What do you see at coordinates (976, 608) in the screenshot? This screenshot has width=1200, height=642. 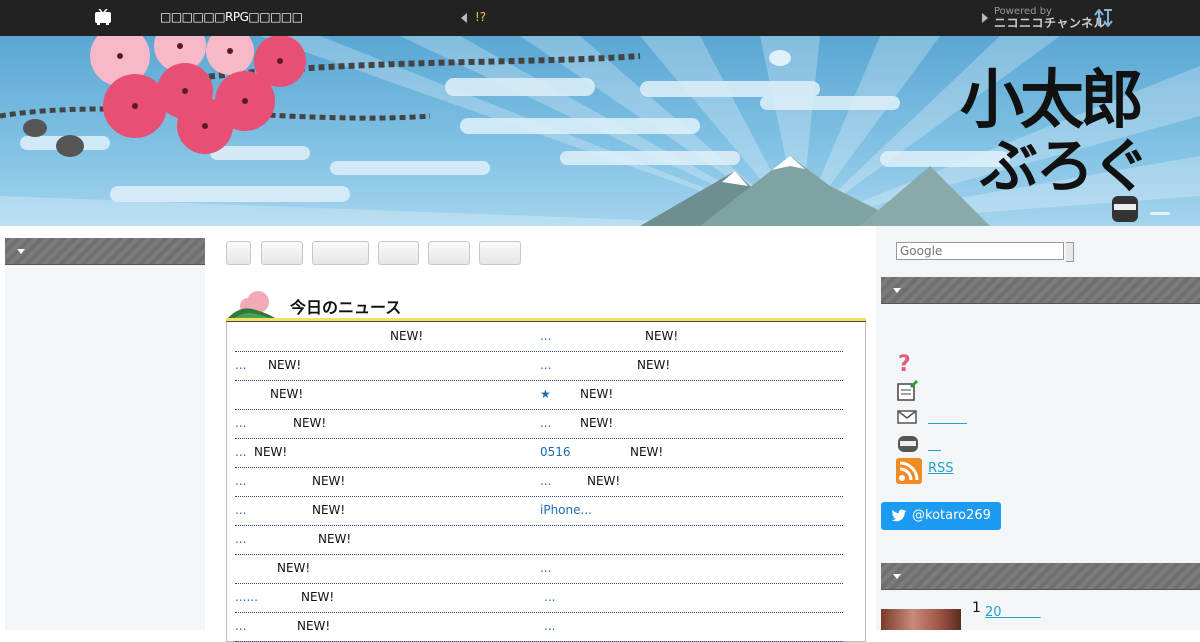 I see `ranking-number: 1` at bounding box center [976, 608].